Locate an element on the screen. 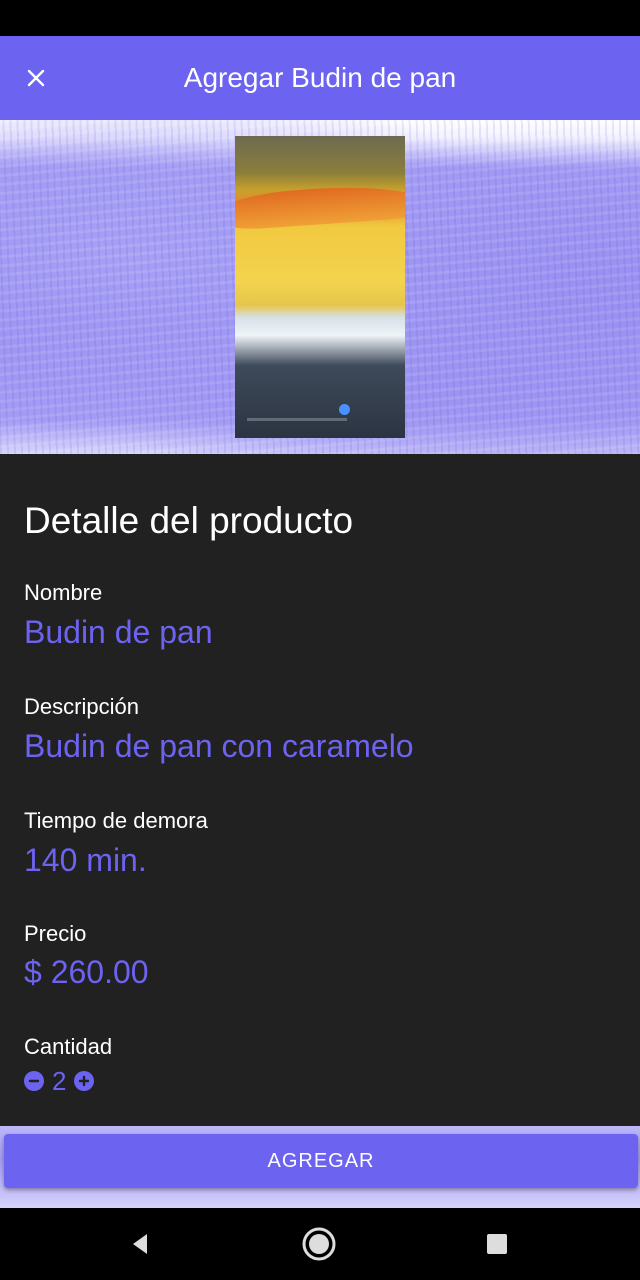 Image resolution: width=640 pixels, height=1280 pixels. description-label: Descripción is located at coordinates (81, 706).